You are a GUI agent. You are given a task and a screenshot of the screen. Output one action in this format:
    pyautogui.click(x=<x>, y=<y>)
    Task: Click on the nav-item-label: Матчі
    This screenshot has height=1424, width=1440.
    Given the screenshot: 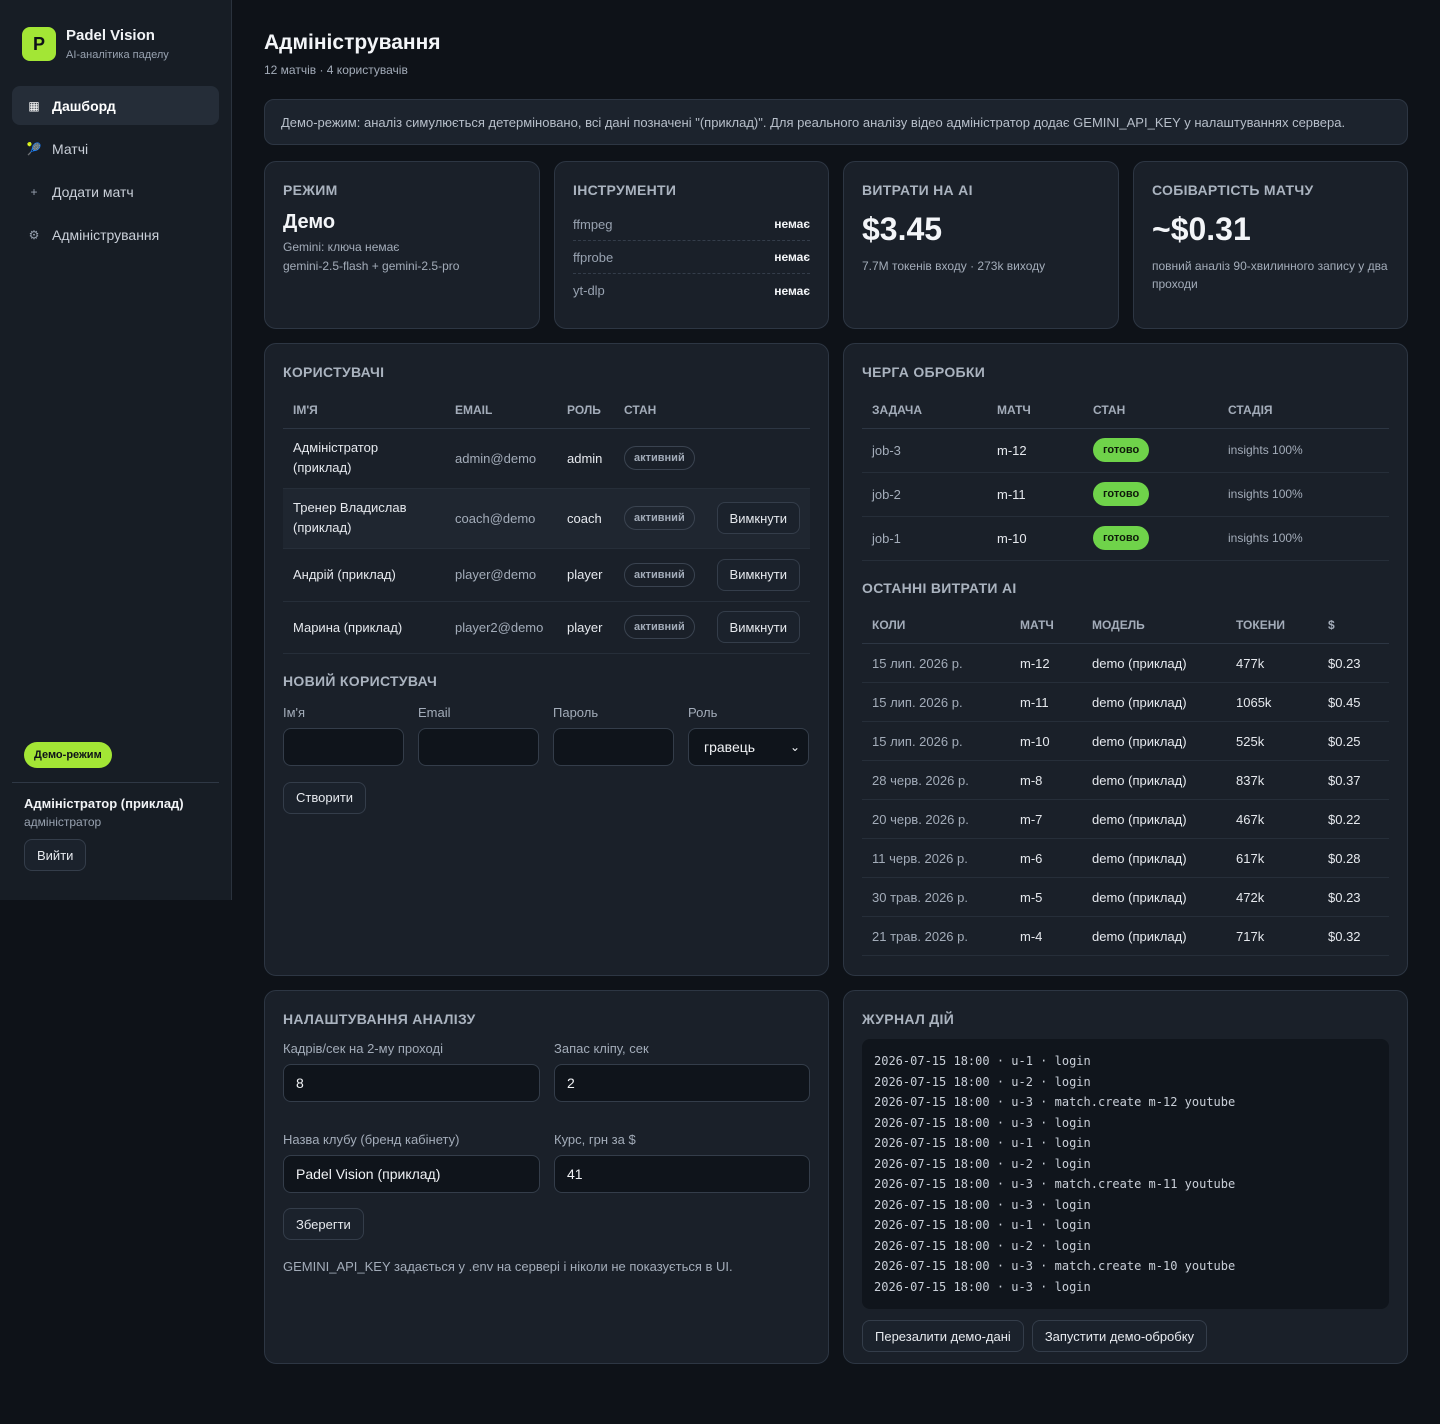 What is the action you would take?
    pyautogui.click(x=70, y=148)
    